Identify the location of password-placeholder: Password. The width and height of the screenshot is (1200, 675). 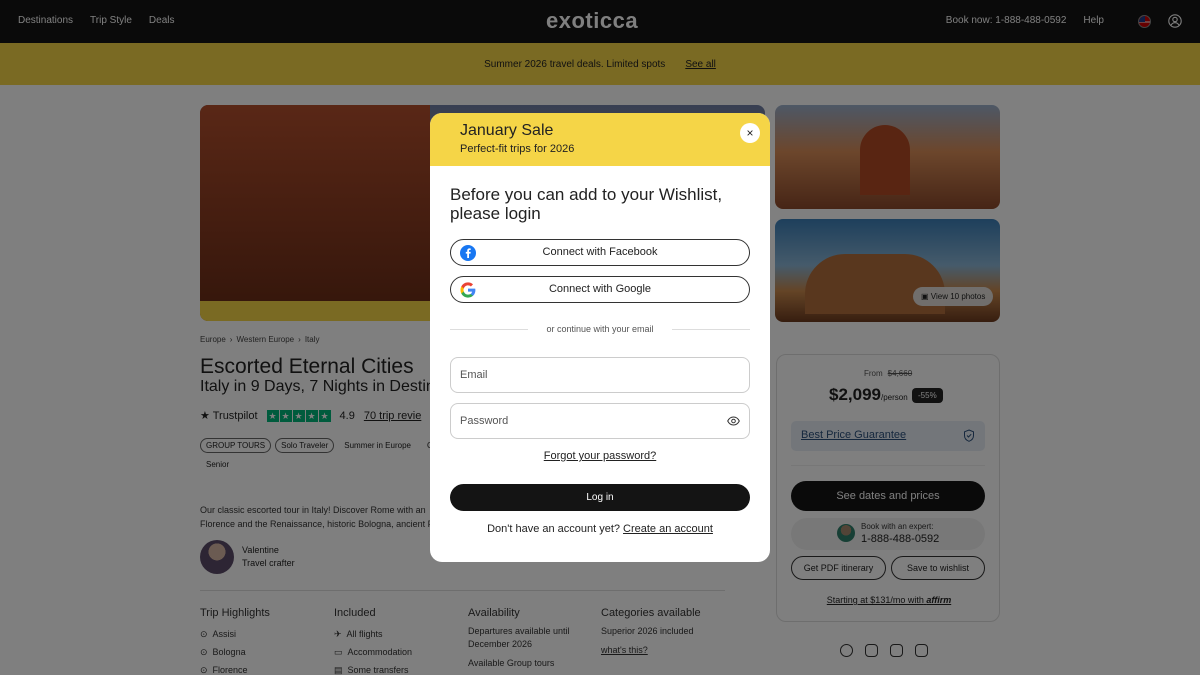
(484, 421).